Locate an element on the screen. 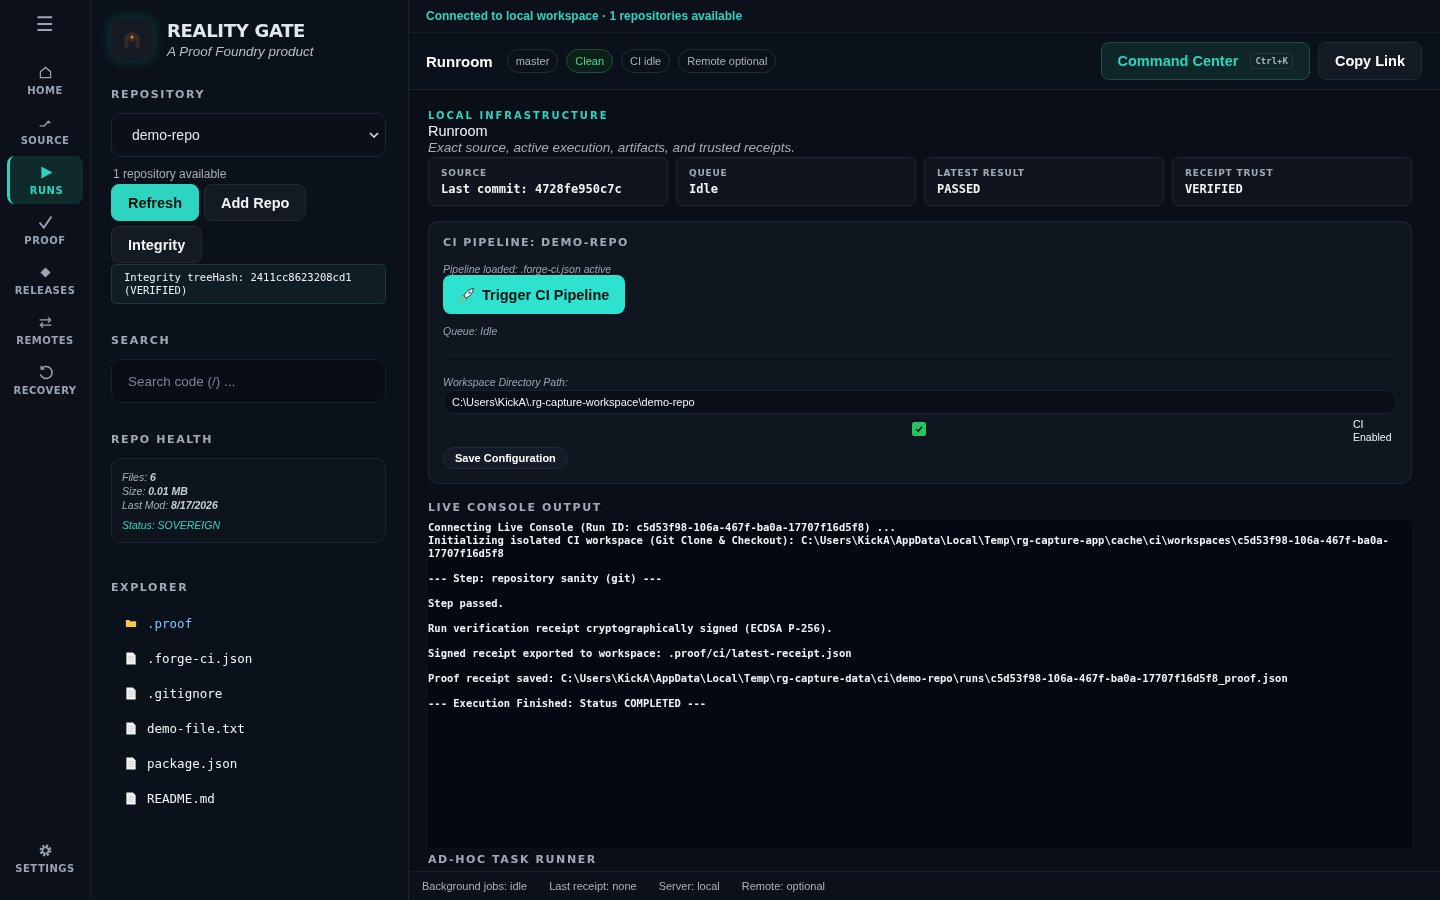 Image resolution: width=1440 pixels, height=900 pixels. command-center-button: Command Center Ctrl+K is located at coordinates (1205, 61).